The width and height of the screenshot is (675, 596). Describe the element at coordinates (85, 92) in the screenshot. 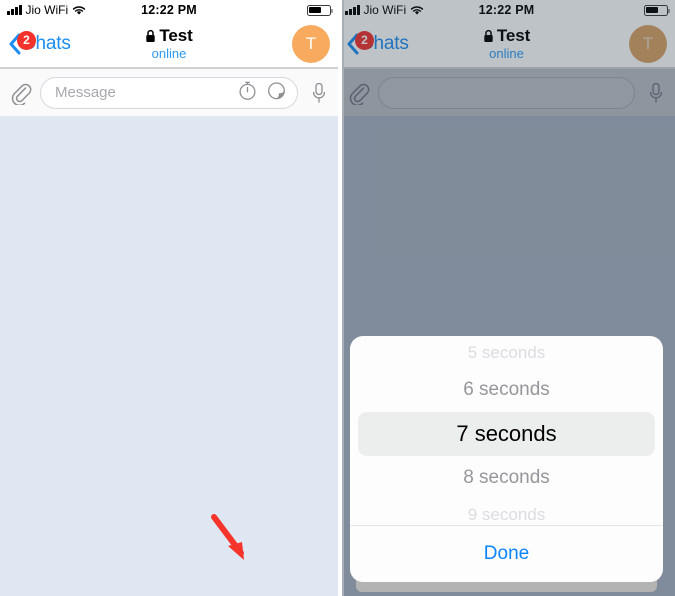

I see `message-placeholder: Message` at that location.